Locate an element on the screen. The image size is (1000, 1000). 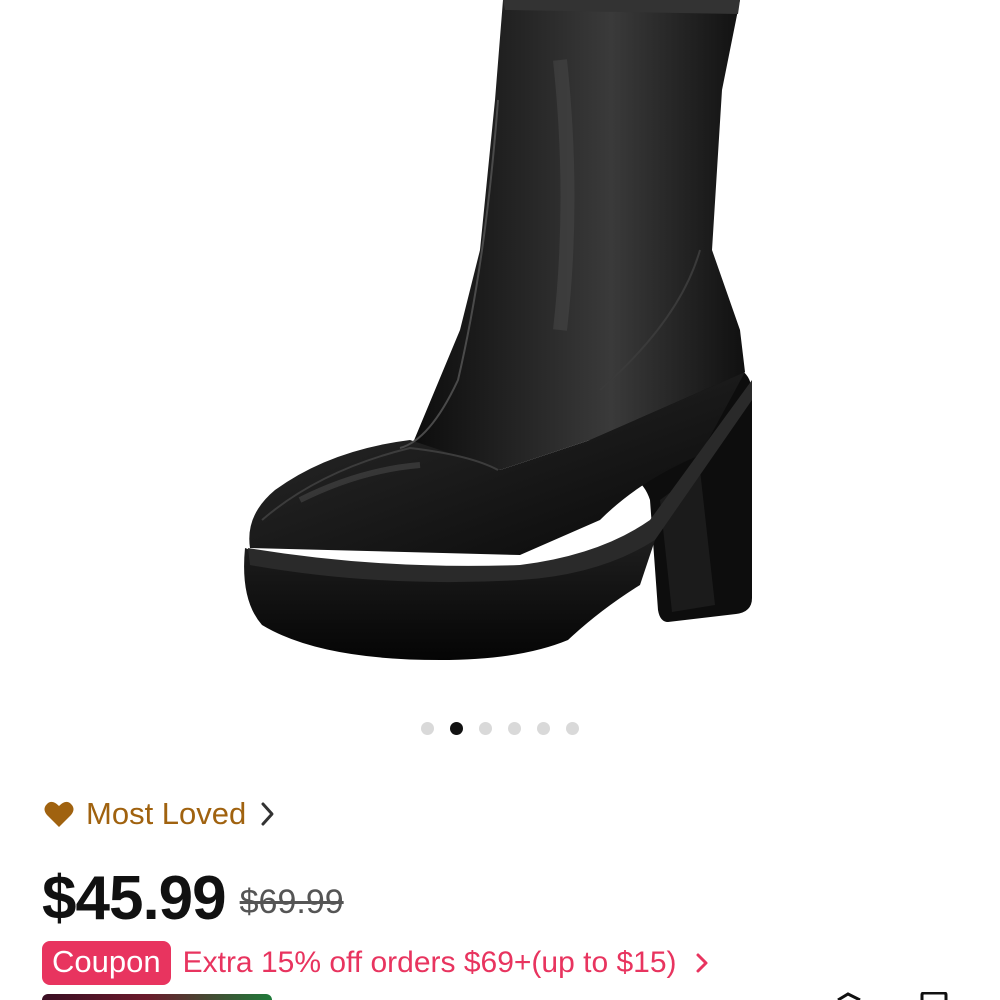
image-carousel-dots is located at coordinates (500, 728).